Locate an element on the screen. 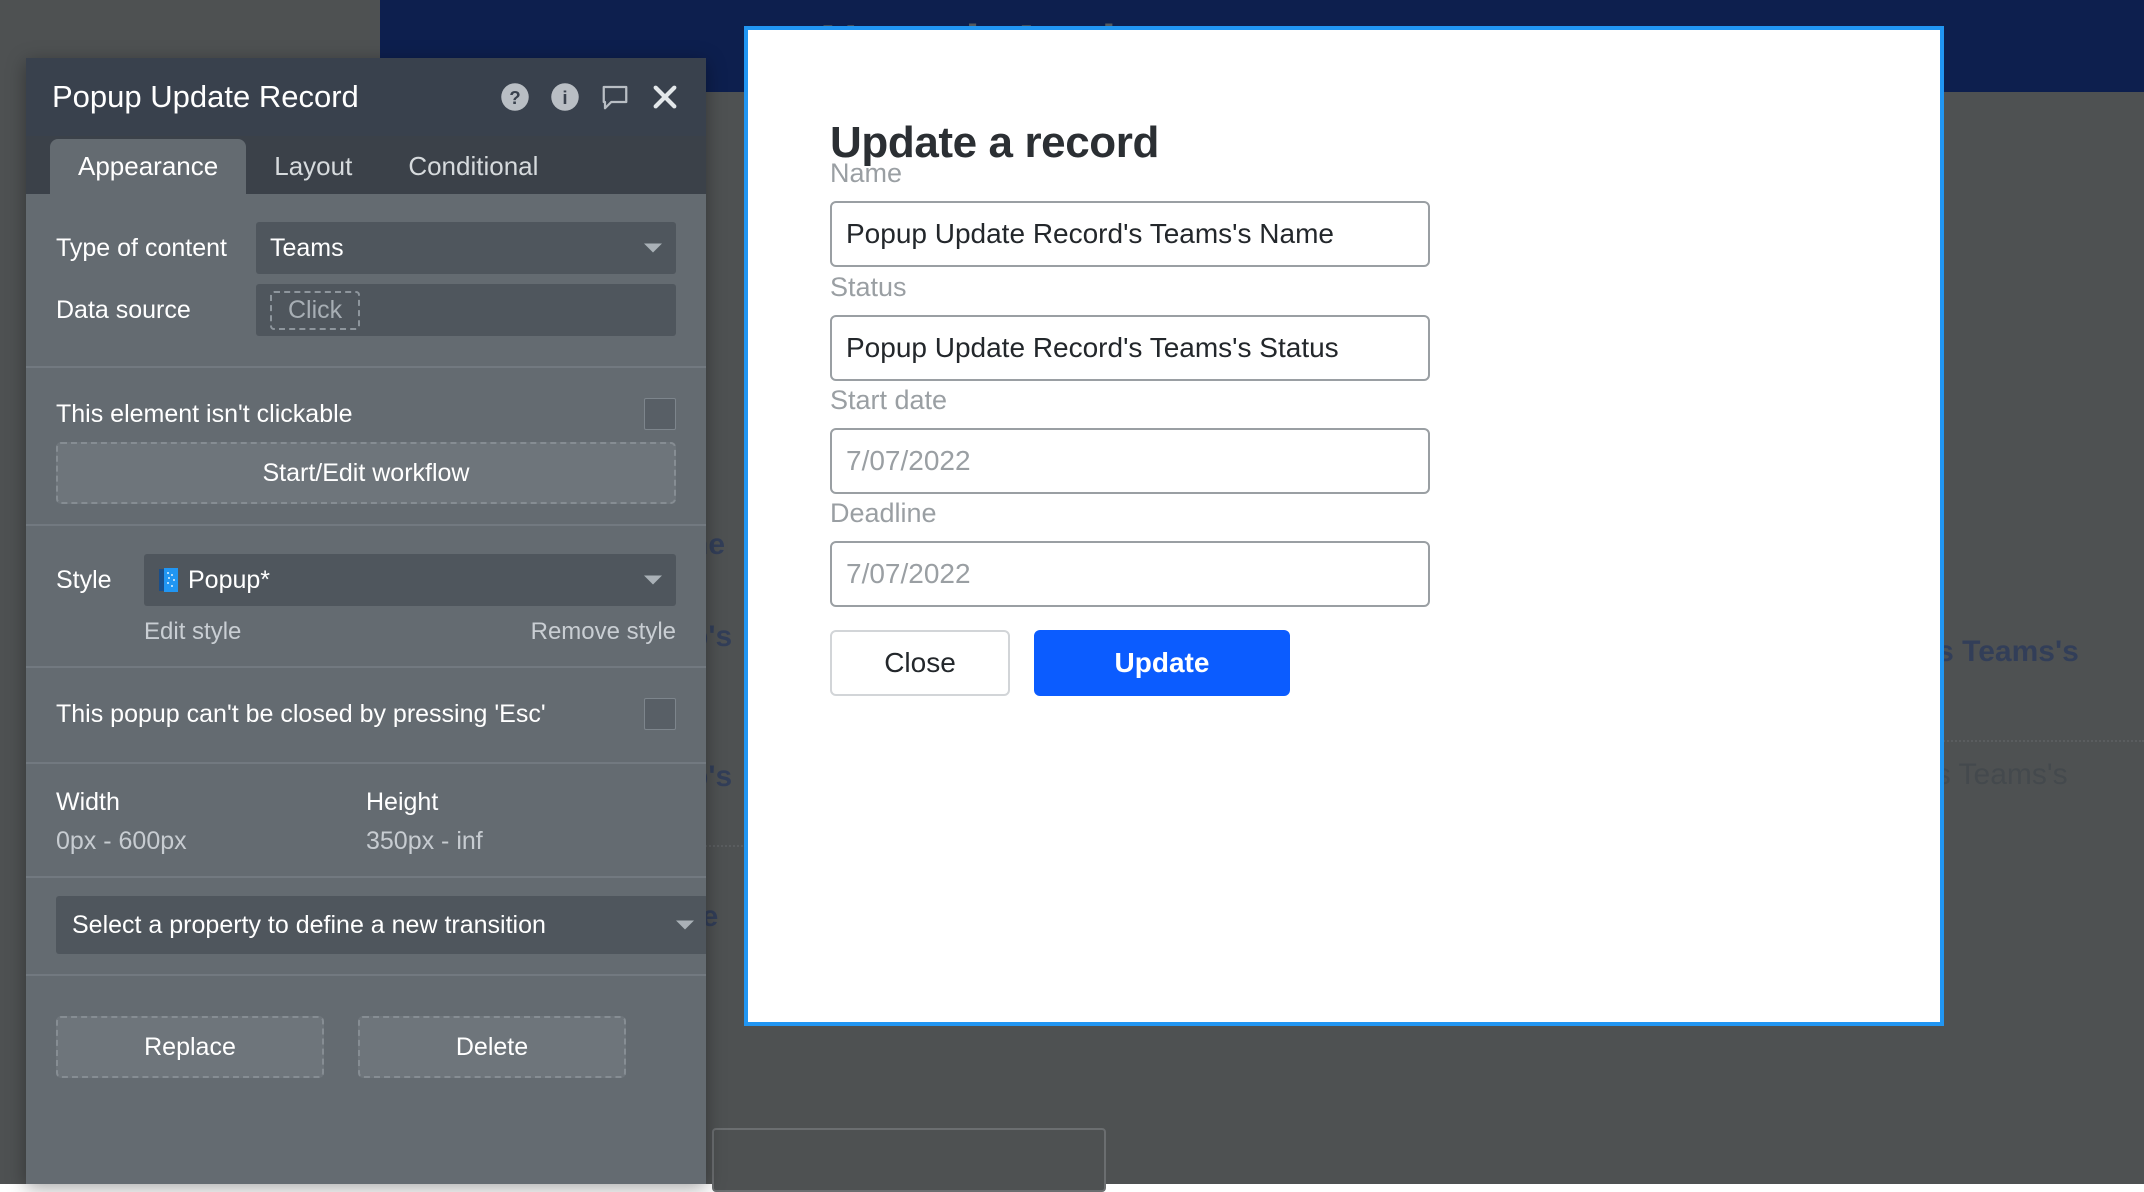  width-value: 0px - 600px is located at coordinates (121, 841).